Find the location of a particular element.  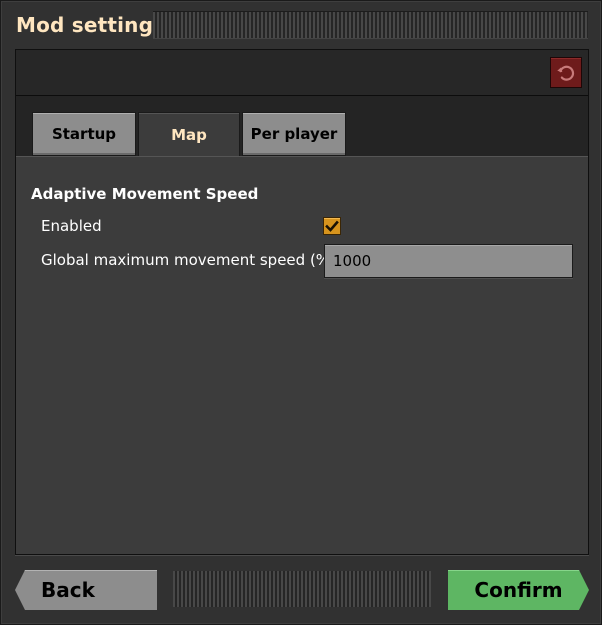

title-drag-handle is located at coordinates (370, 25).